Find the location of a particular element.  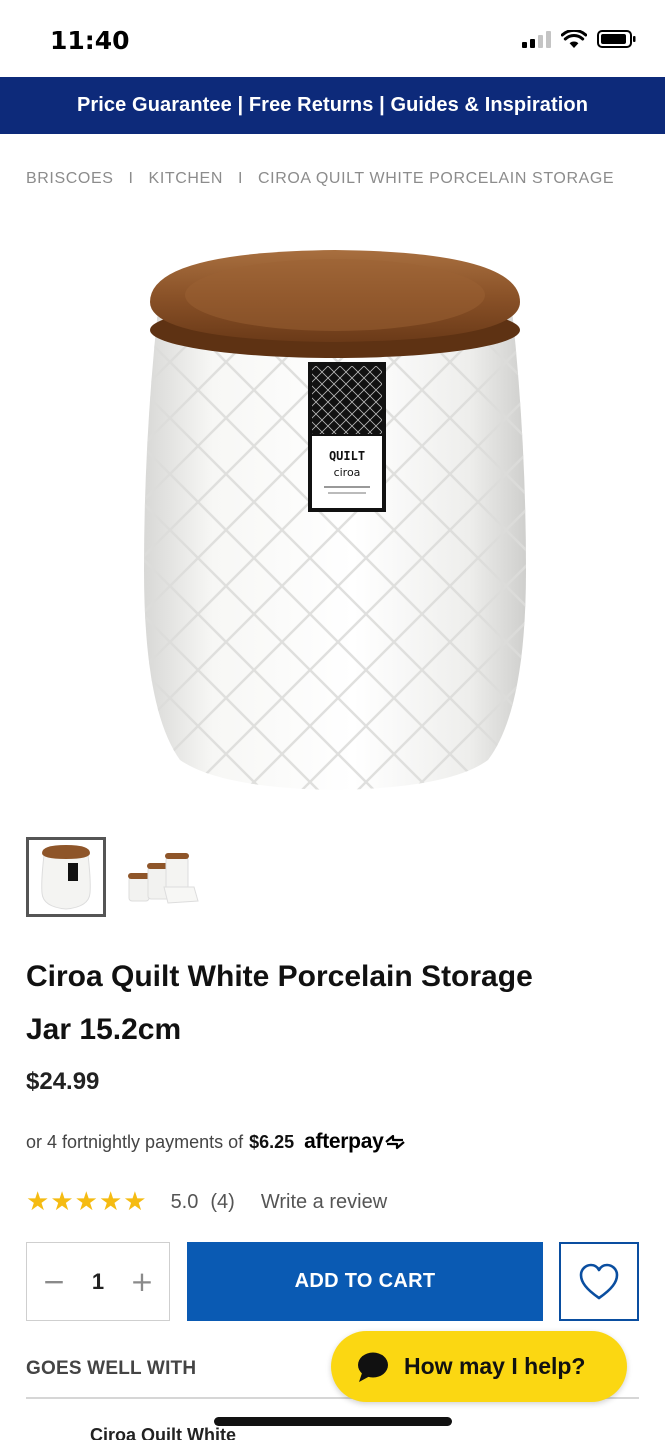

breadcrumb-item-briscoes: BRISCOES is located at coordinates (70, 179).